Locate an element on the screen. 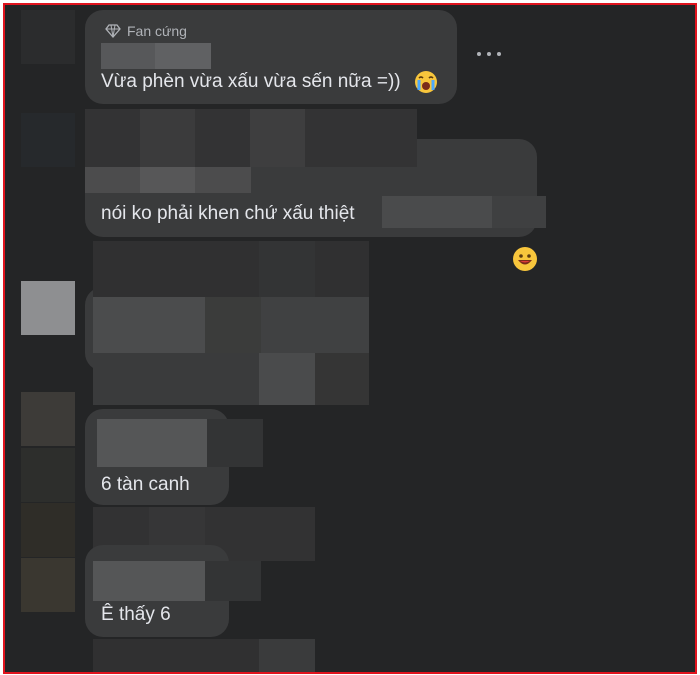  top-fan-badge: Fan cứng is located at coordinates (146, 31).